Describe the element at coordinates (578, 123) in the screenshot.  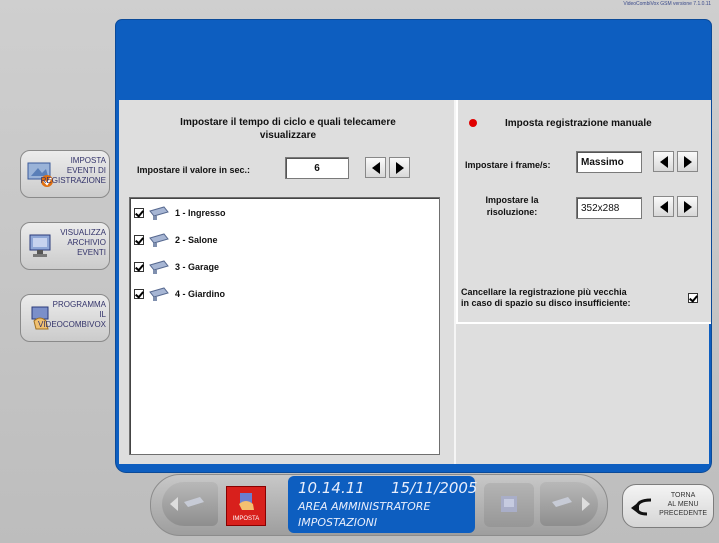
I see `recording-title: Imposta registrazione manuale` at that location.